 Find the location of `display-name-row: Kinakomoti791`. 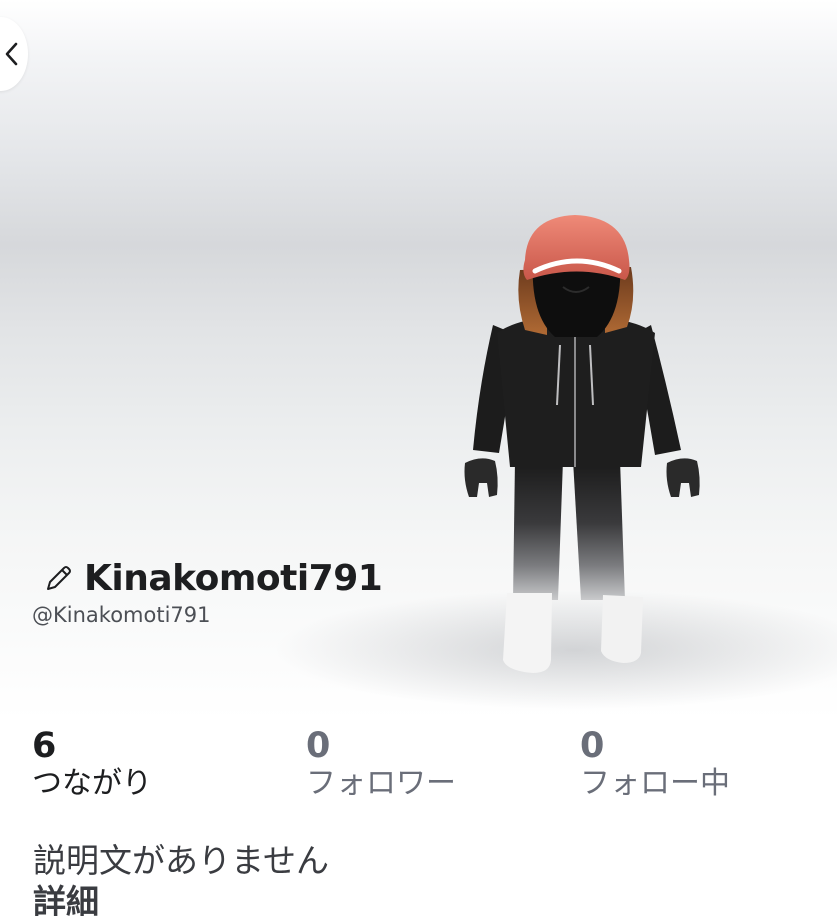

display-name-row: Kinakomoti791 is located at coordinates (213, 578).